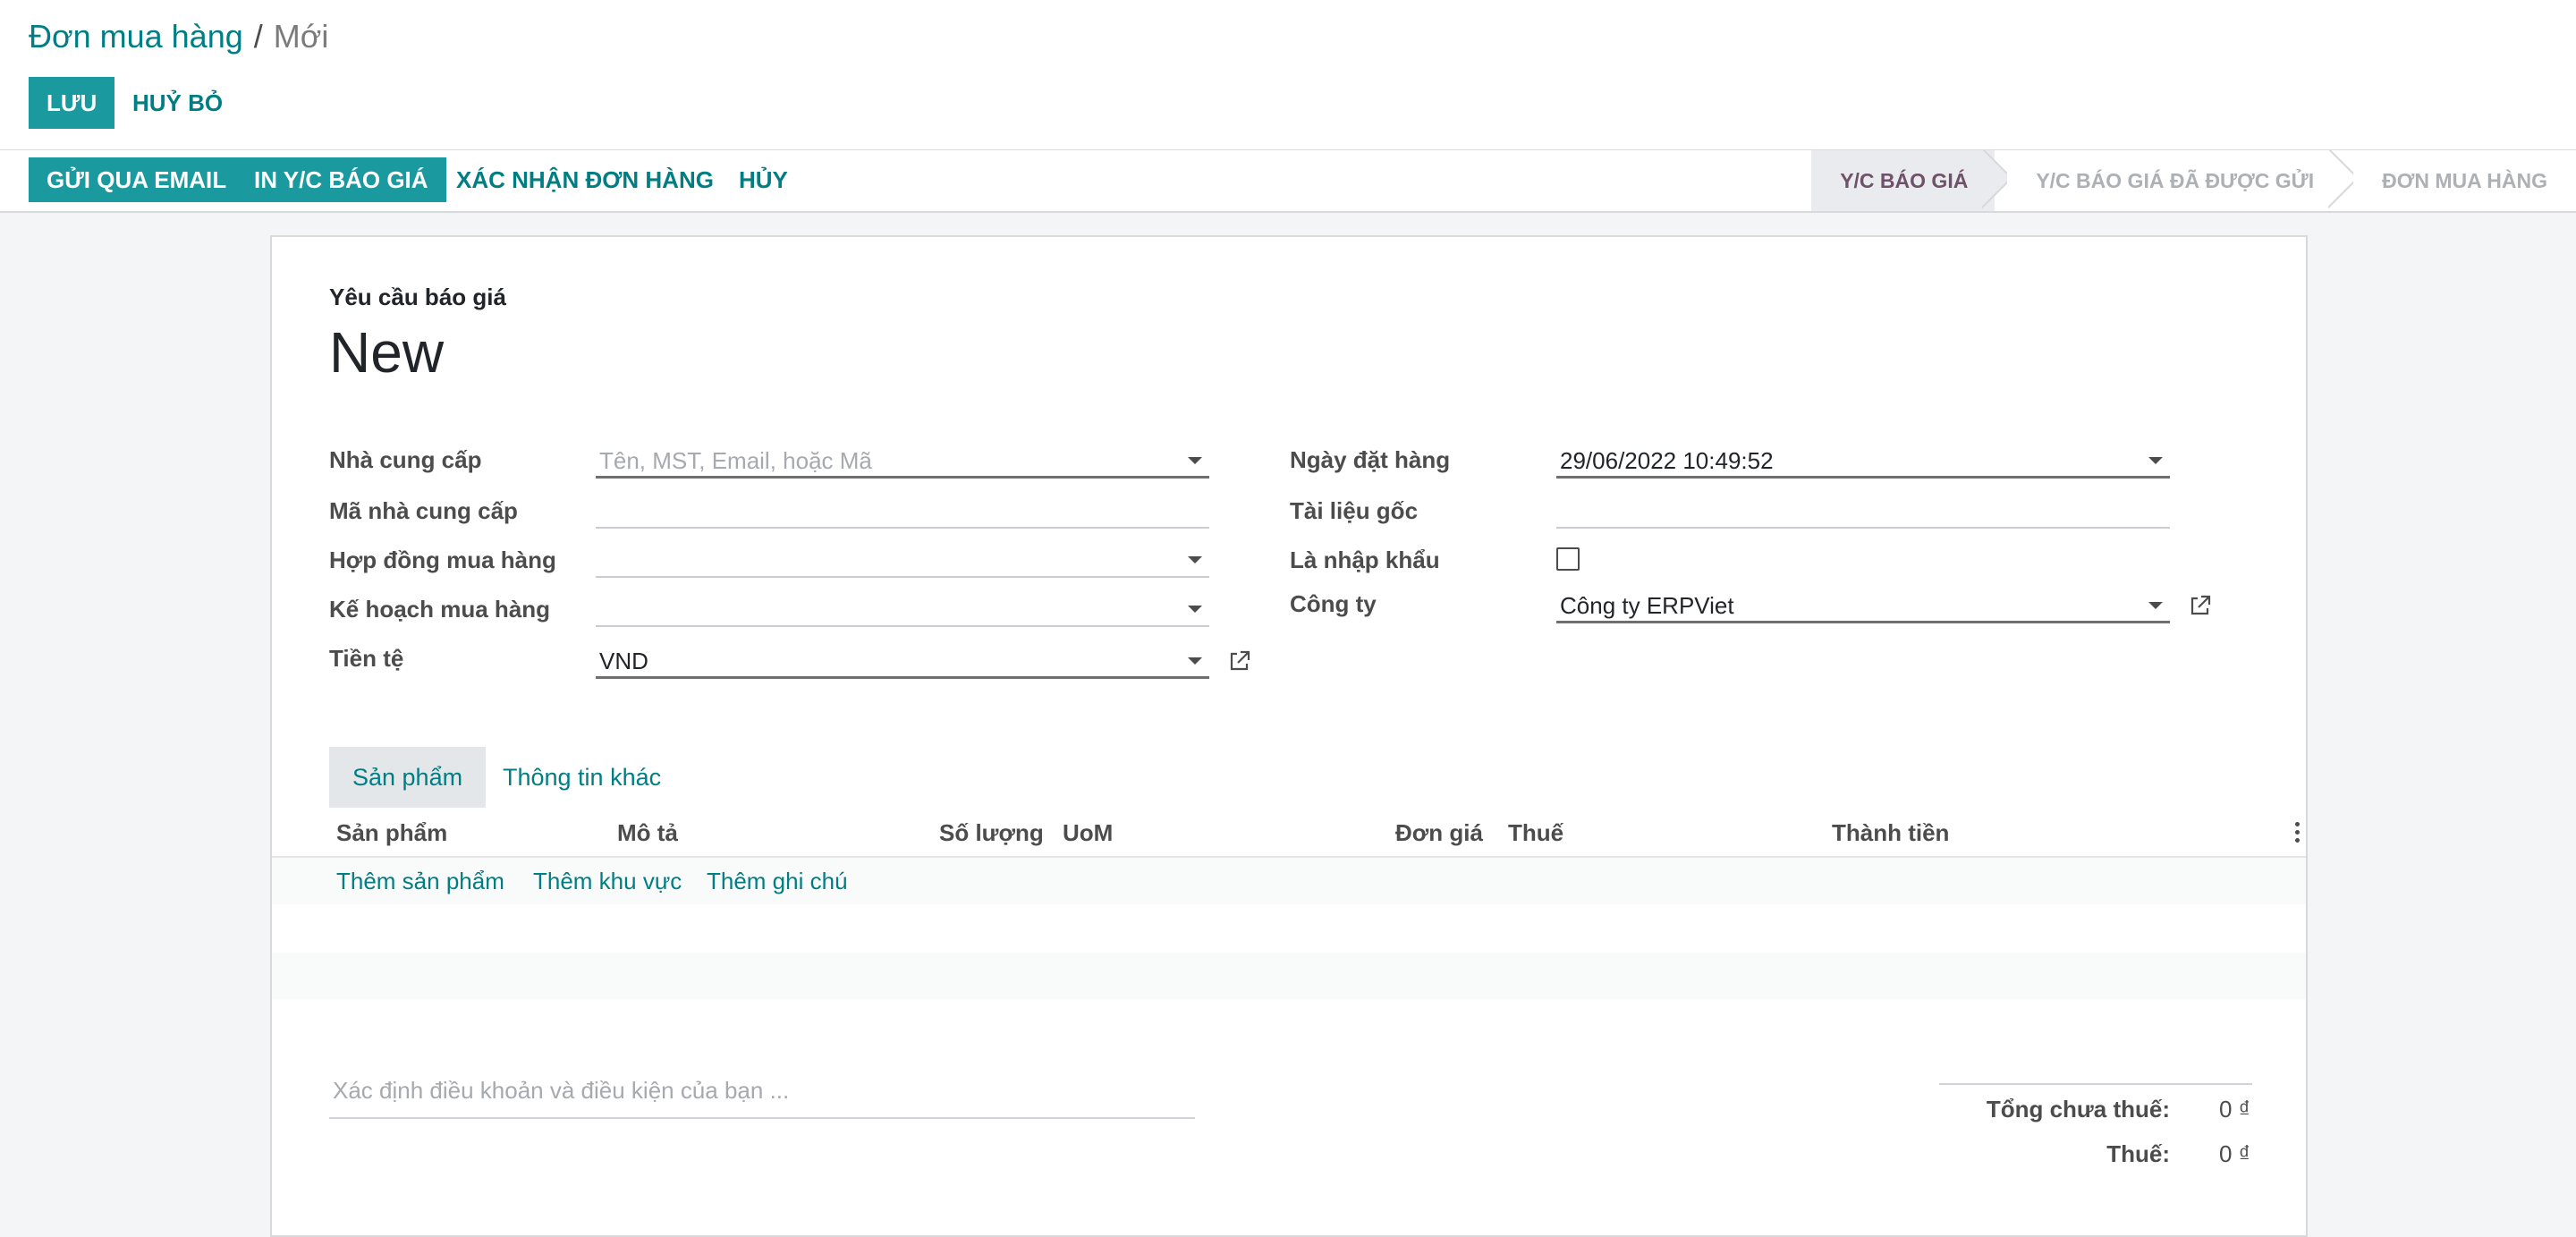 The image size is (2576, 1237). I want to click on stage-rfq-sent: Y/C BÁO GIÁ ĐÃ ĐƯỢC GỬI, so click(2168, 180).